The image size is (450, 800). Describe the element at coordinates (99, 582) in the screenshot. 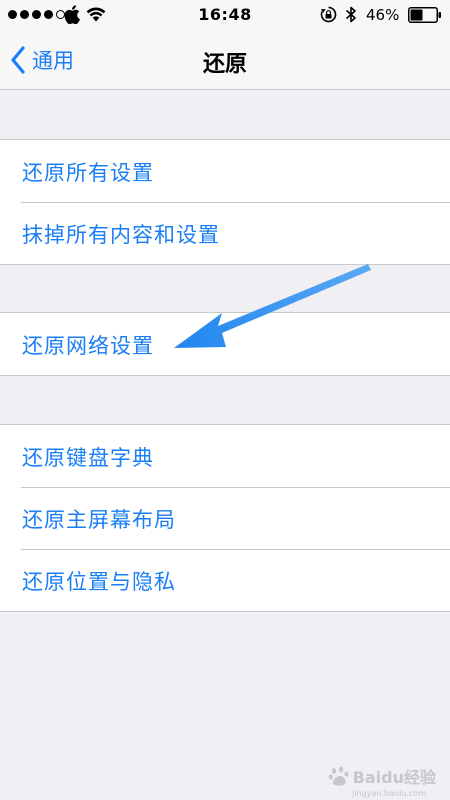

I see `row-label: 还原位置与隐私` at that location.